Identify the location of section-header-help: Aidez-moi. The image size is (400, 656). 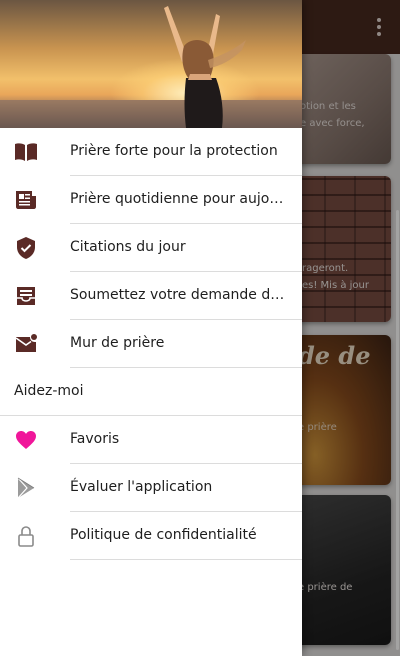
(151, 392).